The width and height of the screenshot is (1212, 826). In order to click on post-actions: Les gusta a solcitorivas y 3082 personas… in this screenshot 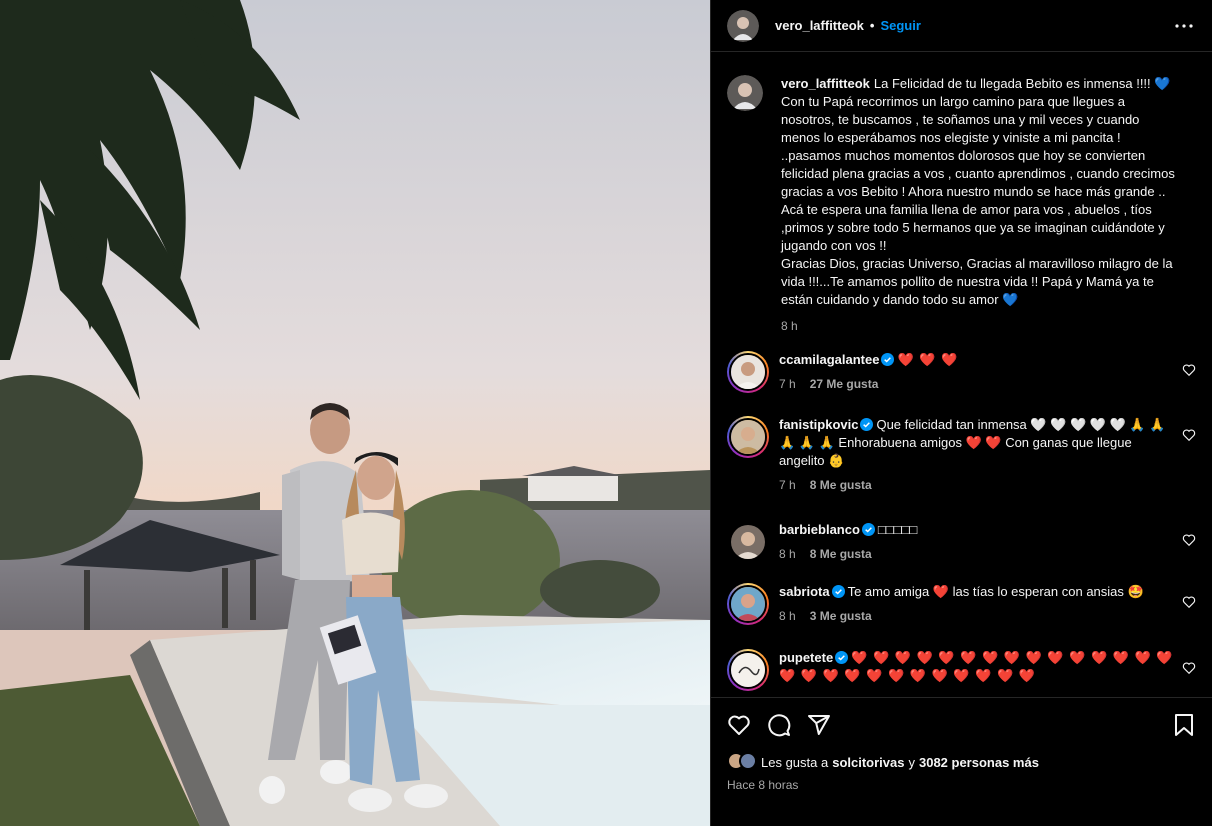, I will do `click(961, 761)`.